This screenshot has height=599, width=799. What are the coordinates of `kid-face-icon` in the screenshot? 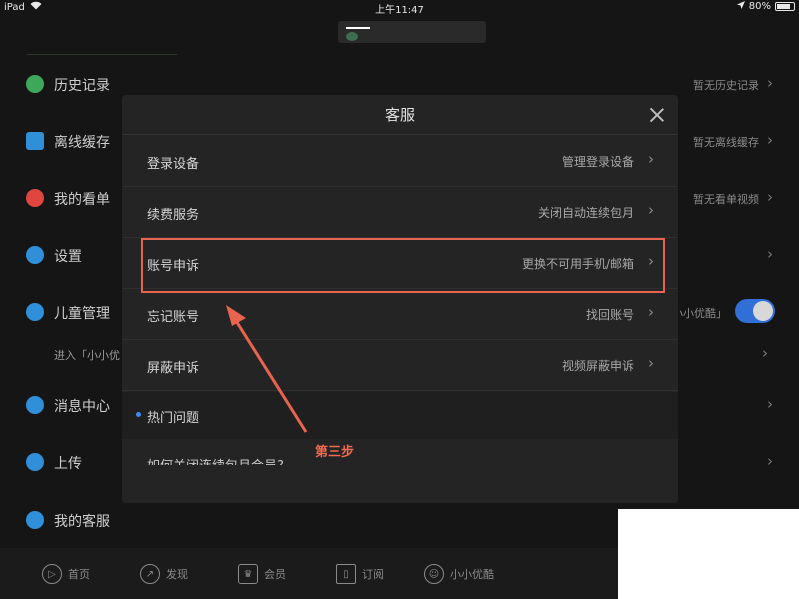 It's located at (35, 312).